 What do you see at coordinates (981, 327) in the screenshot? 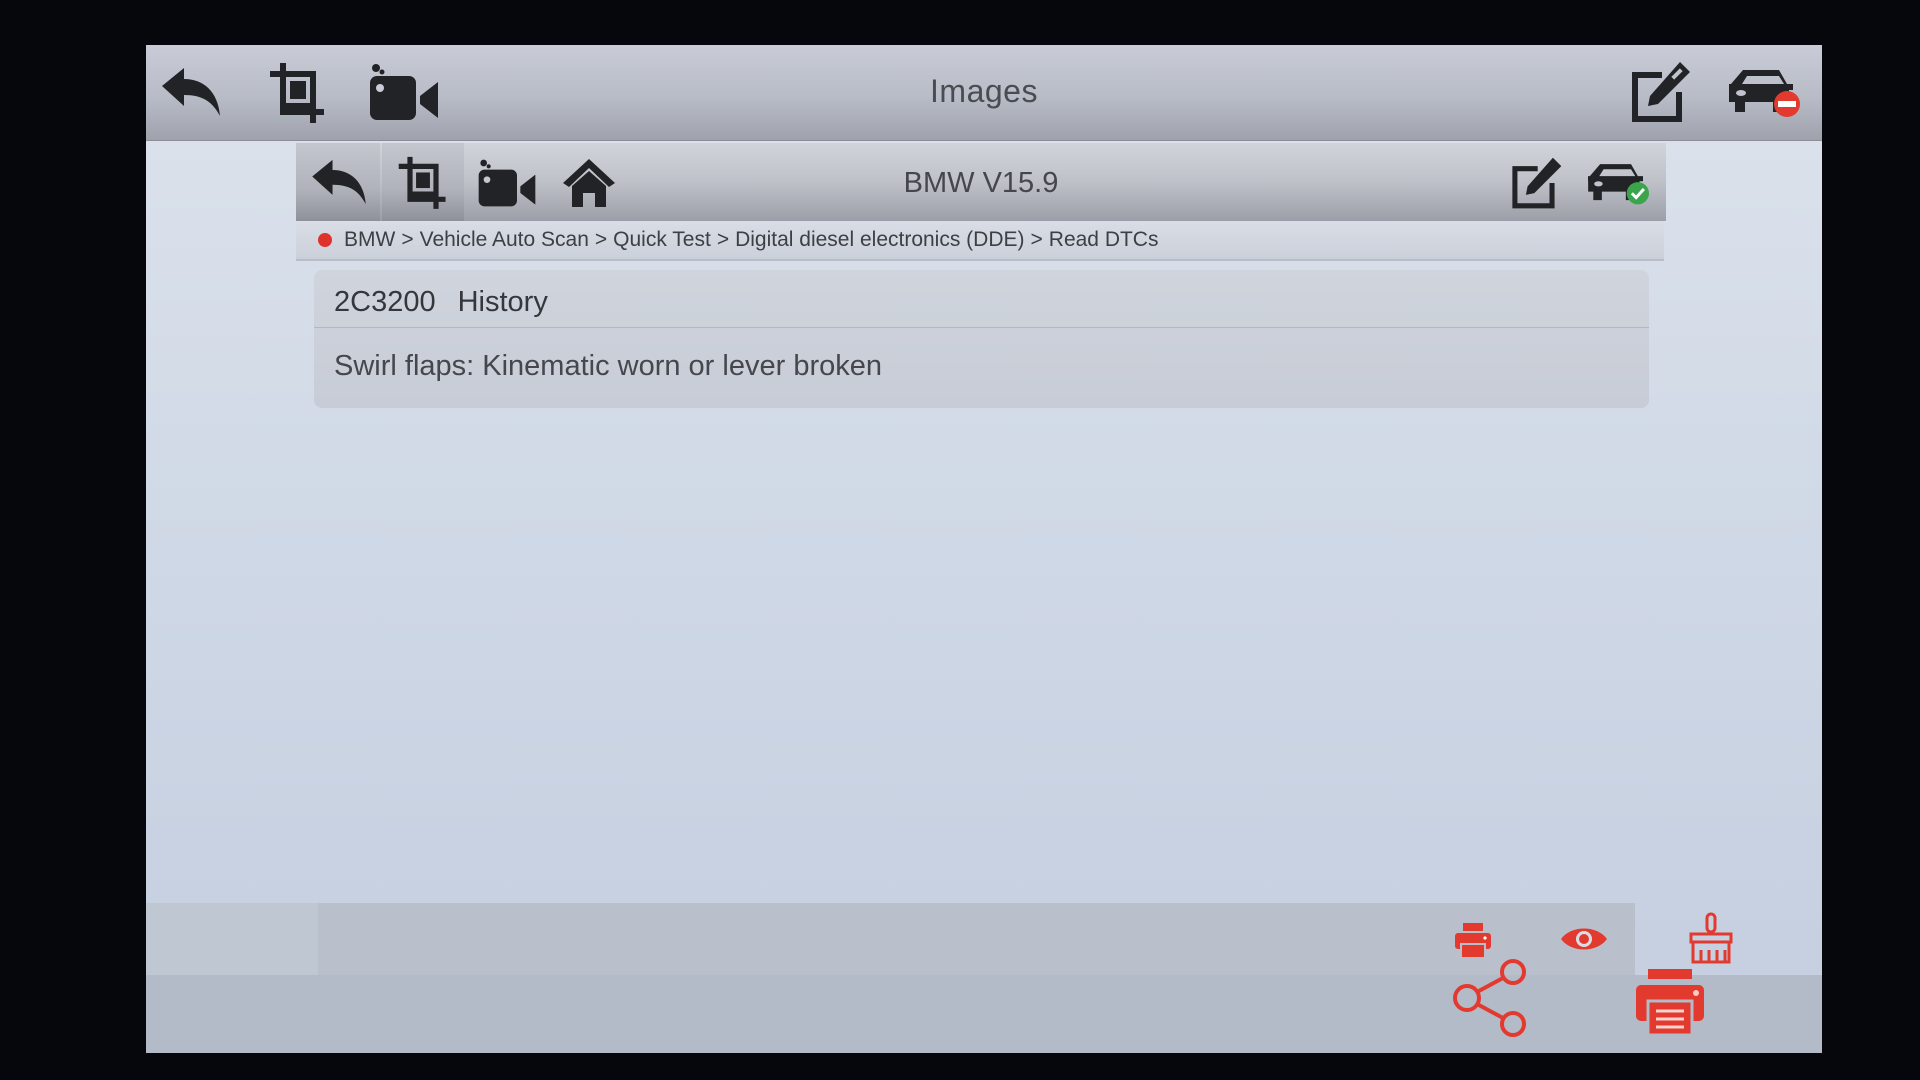
I see `divider` at bounding box center [981, 327].